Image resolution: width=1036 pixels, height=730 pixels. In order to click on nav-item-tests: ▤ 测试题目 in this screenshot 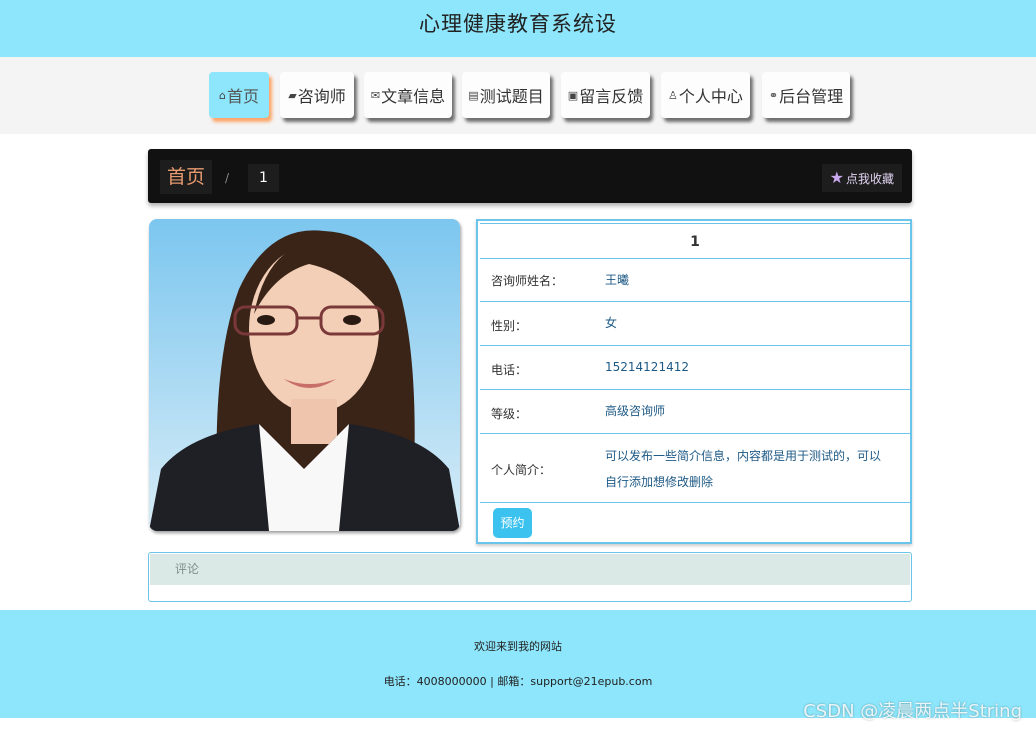, I will do `click(506, 95)`.